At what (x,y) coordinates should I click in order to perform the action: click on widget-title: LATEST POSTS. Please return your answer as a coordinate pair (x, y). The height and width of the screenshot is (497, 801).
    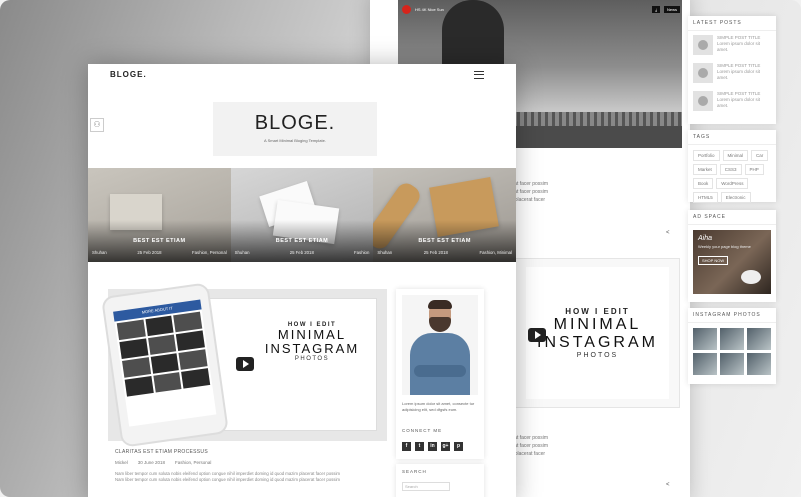
    Looking at the image, I should click on (732, 23).